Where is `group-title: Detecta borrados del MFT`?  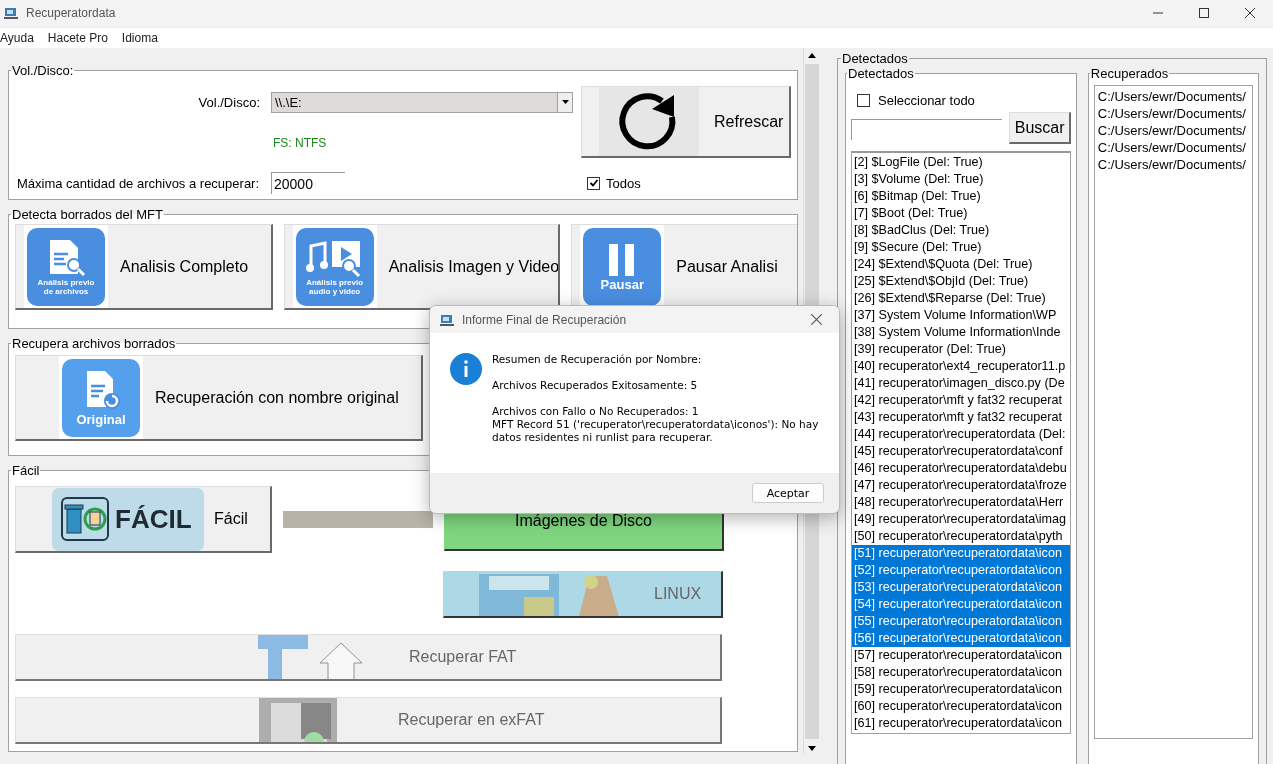
group-title: Detecta borrados del MFT is located at coordinates (87, 214).